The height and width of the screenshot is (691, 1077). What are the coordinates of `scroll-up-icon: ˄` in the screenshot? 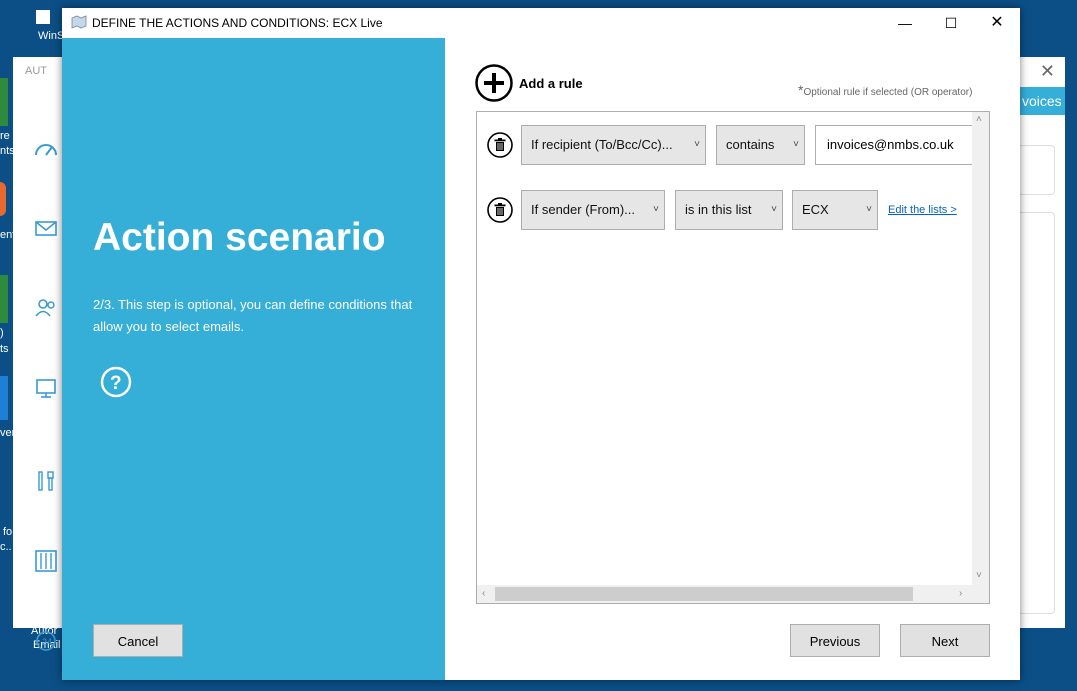 It's located at (979, 119).